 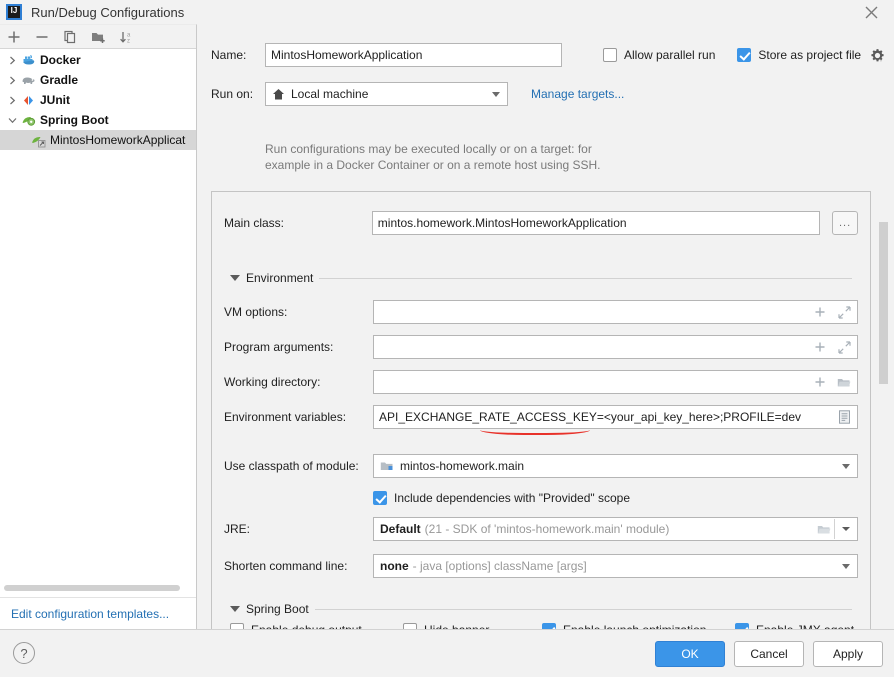 I want to click on classpath-module-label: Use classpath of module:, so click(x=291, y=466).